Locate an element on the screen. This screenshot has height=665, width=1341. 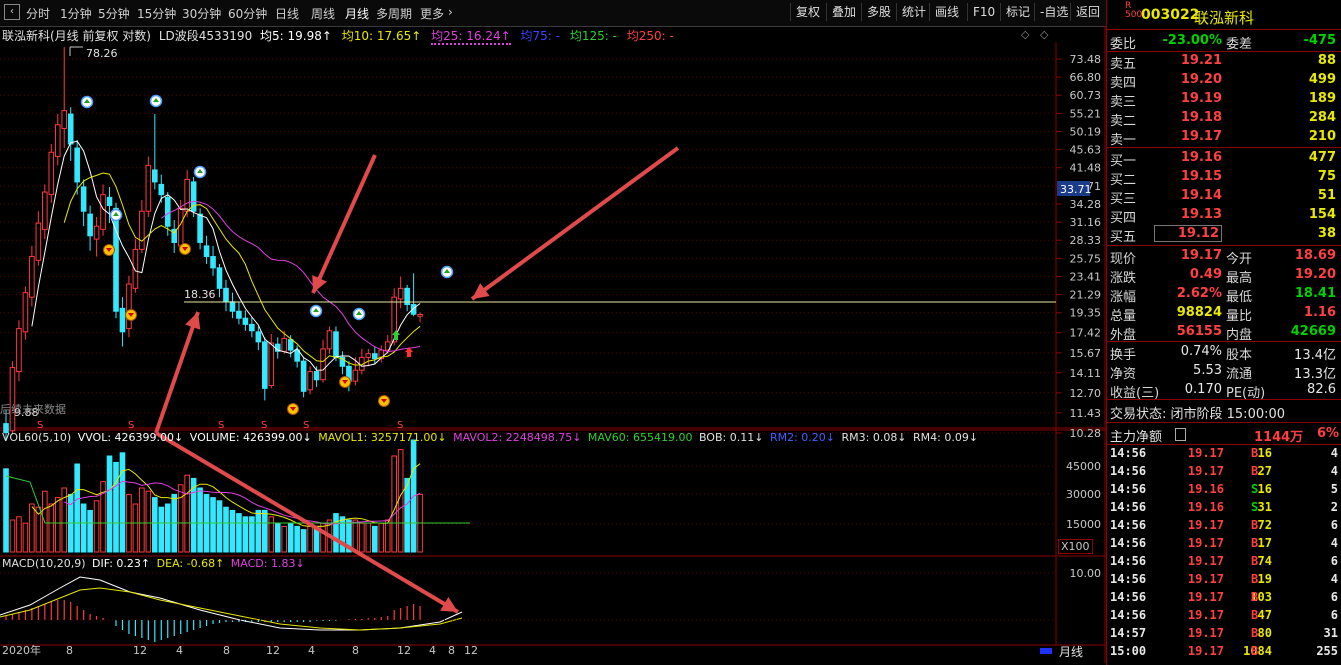
toolbar-button-2: 多股 is located at coordinates (878, 12).